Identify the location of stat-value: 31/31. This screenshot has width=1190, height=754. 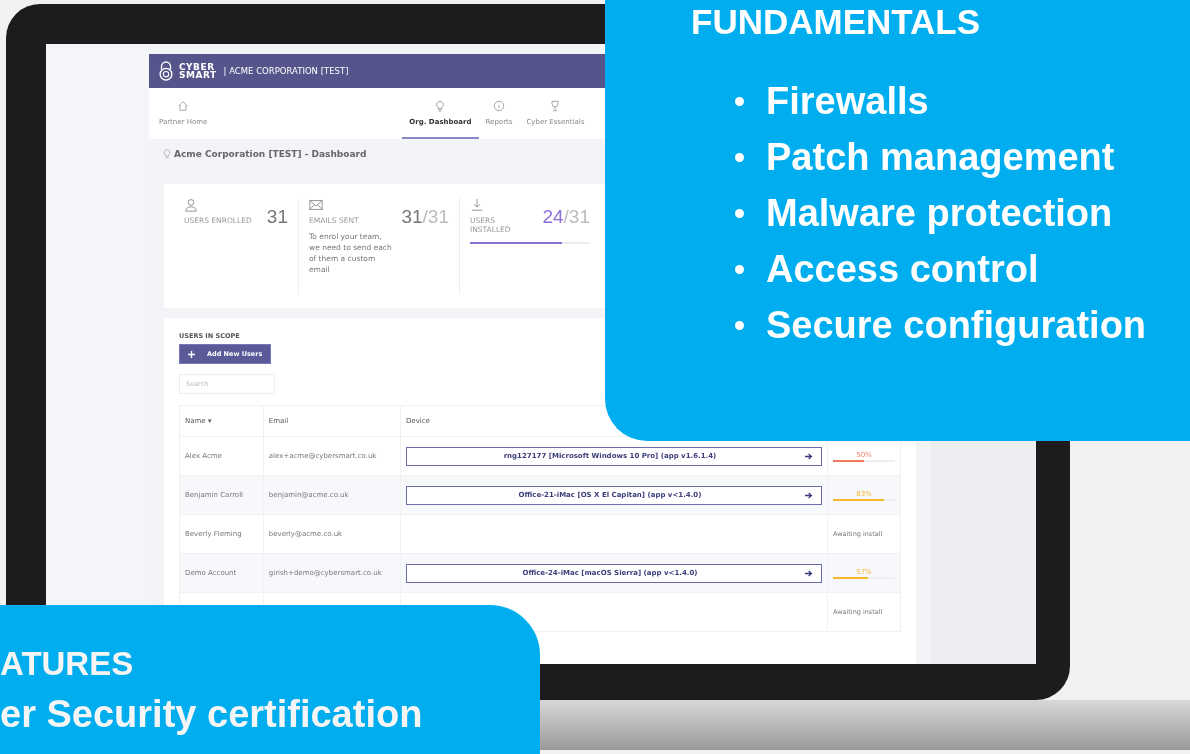
(425, 217).